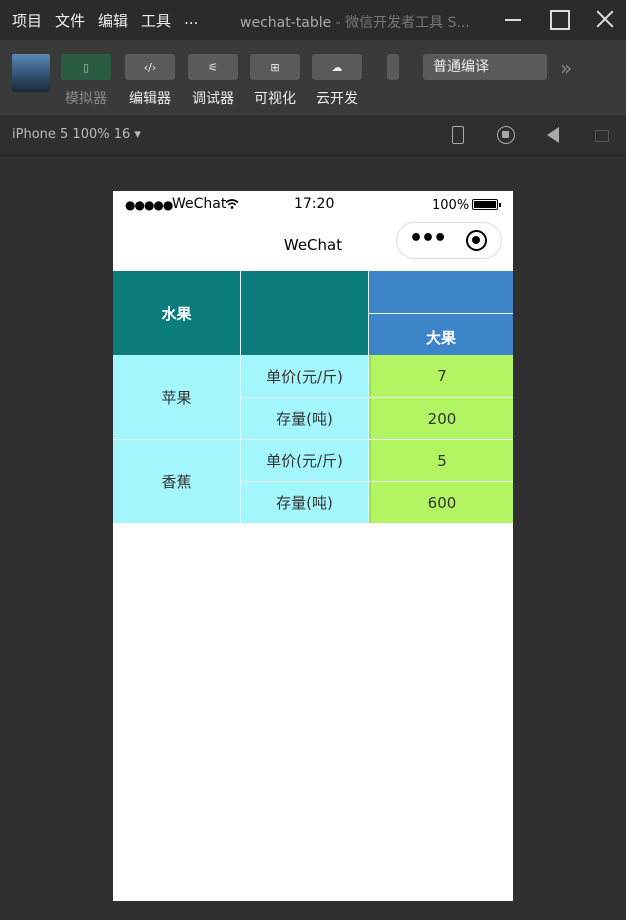  Describe the element at coordinates (177, 397) in the screenshot. I see `row-group-name: 苹果` at that location.